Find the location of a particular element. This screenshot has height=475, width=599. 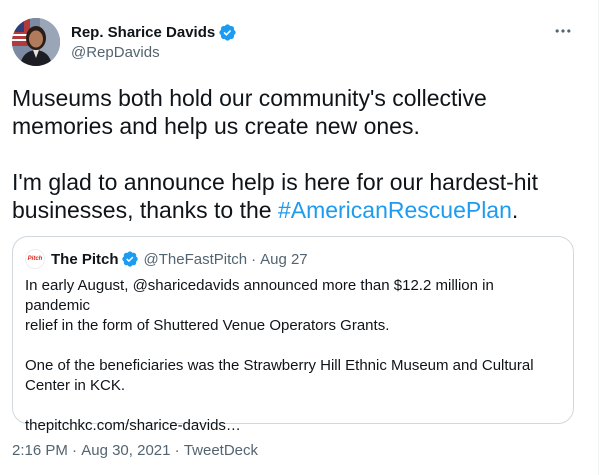

author-name-row: Rep. Sharice Davids is located at coordinates (154, 32).